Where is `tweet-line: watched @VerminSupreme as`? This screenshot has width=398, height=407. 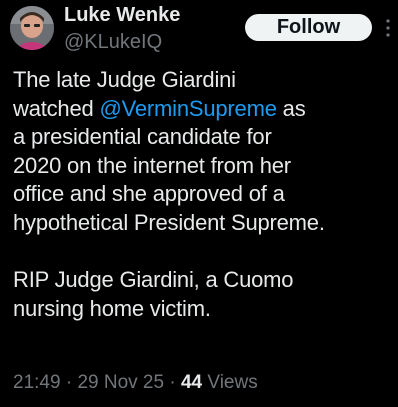
tweet-line: watched @VerminSupreme as is located at coordinates (205, 109).